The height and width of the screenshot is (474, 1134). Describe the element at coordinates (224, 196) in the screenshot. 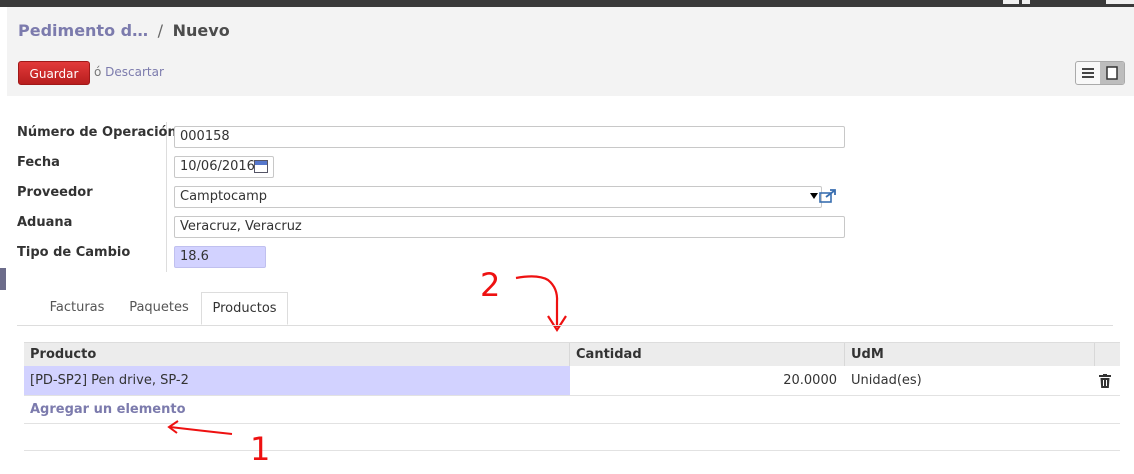

I see `supplier-value: Camptocamp` at that location.